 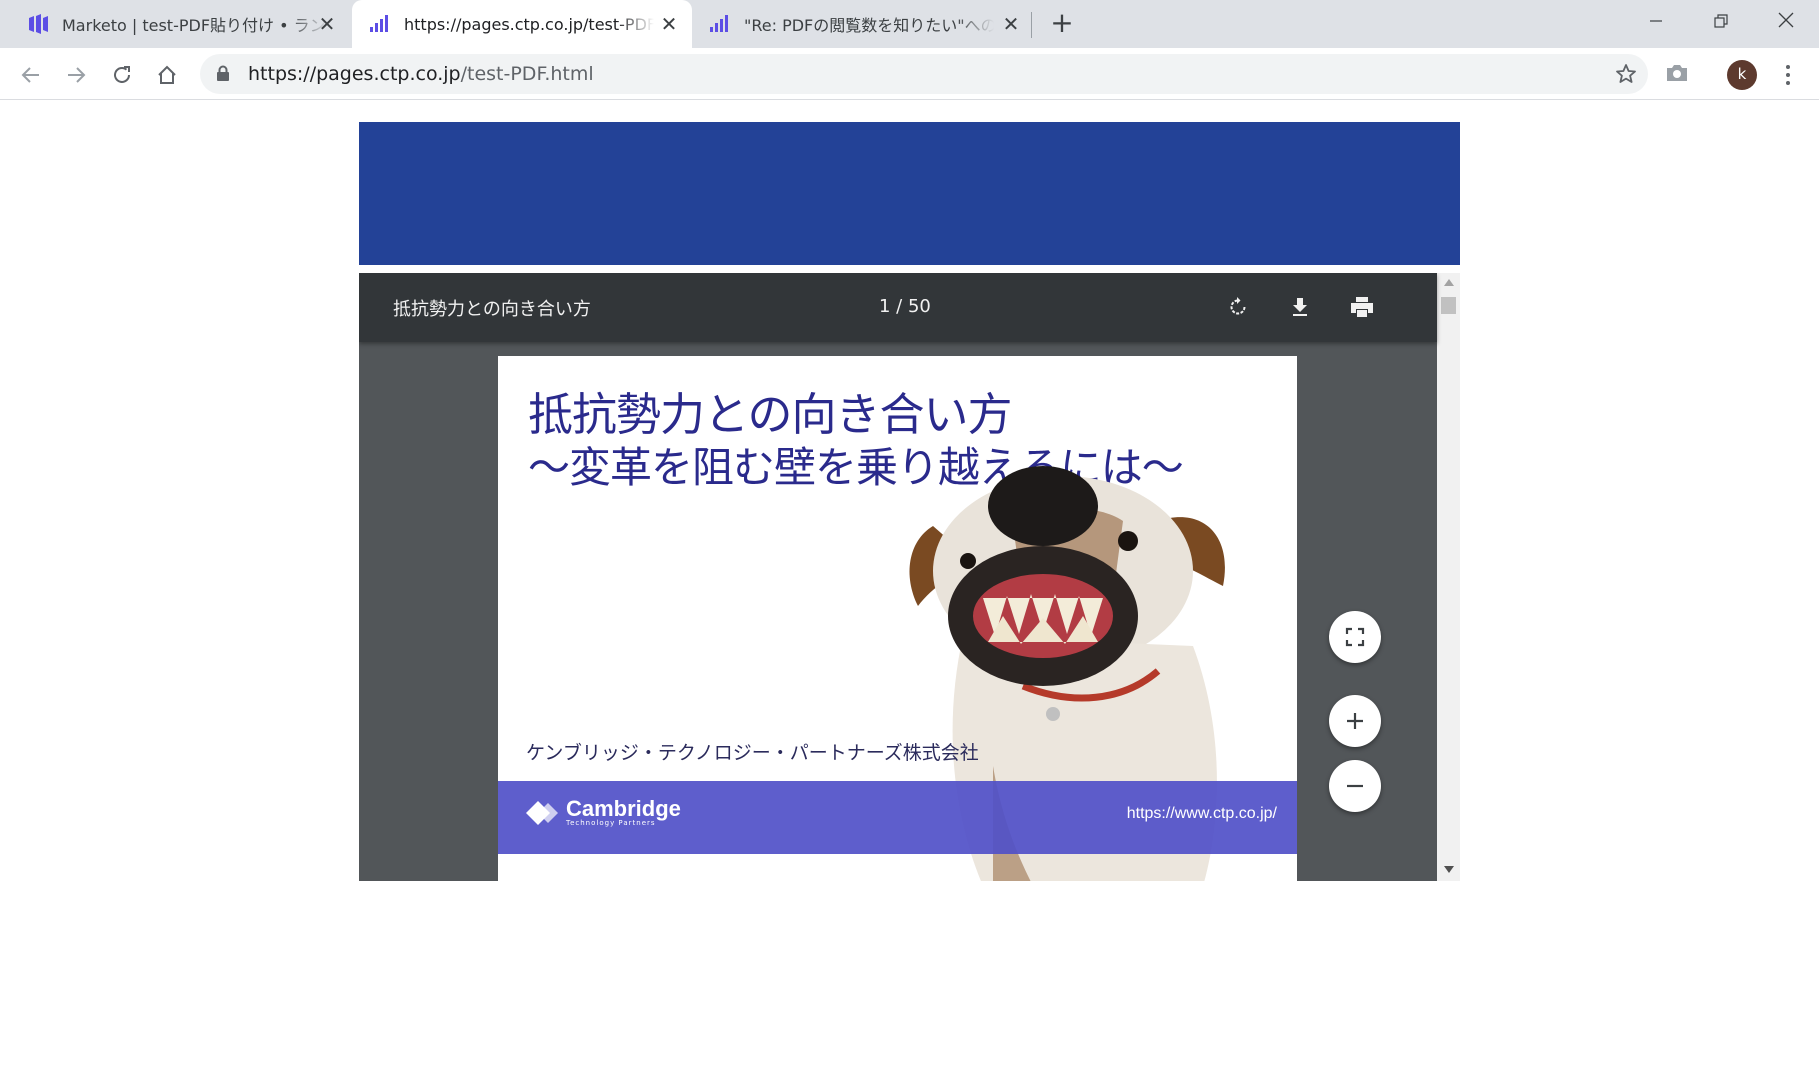 I want to click on marketo-icon, so click(x=39, y=24).